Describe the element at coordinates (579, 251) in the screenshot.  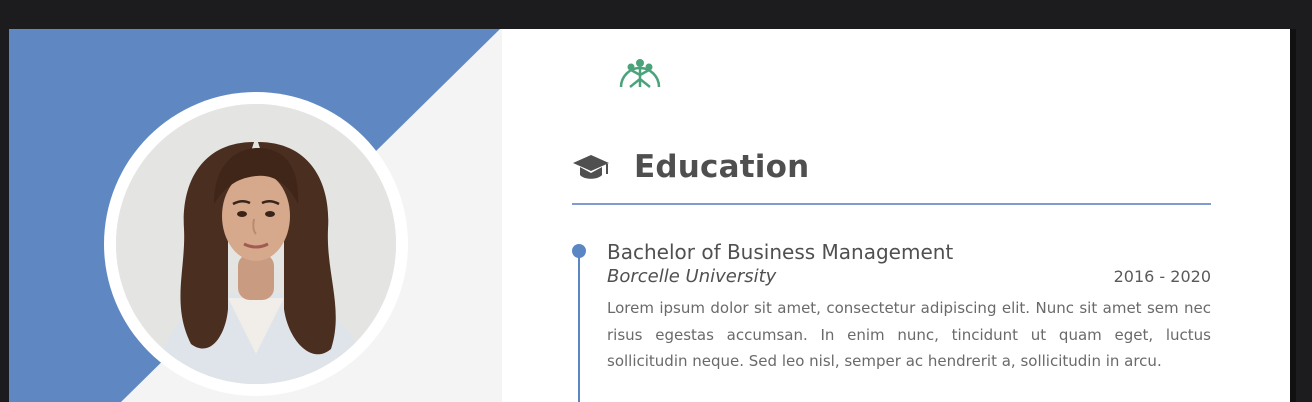
I see `timeline-dot` at that location.